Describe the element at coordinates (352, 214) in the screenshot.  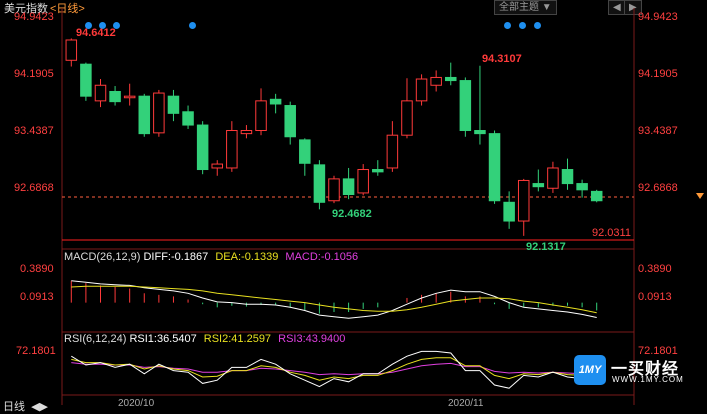
I see `low-annotation-left: 92.4682` at that location.